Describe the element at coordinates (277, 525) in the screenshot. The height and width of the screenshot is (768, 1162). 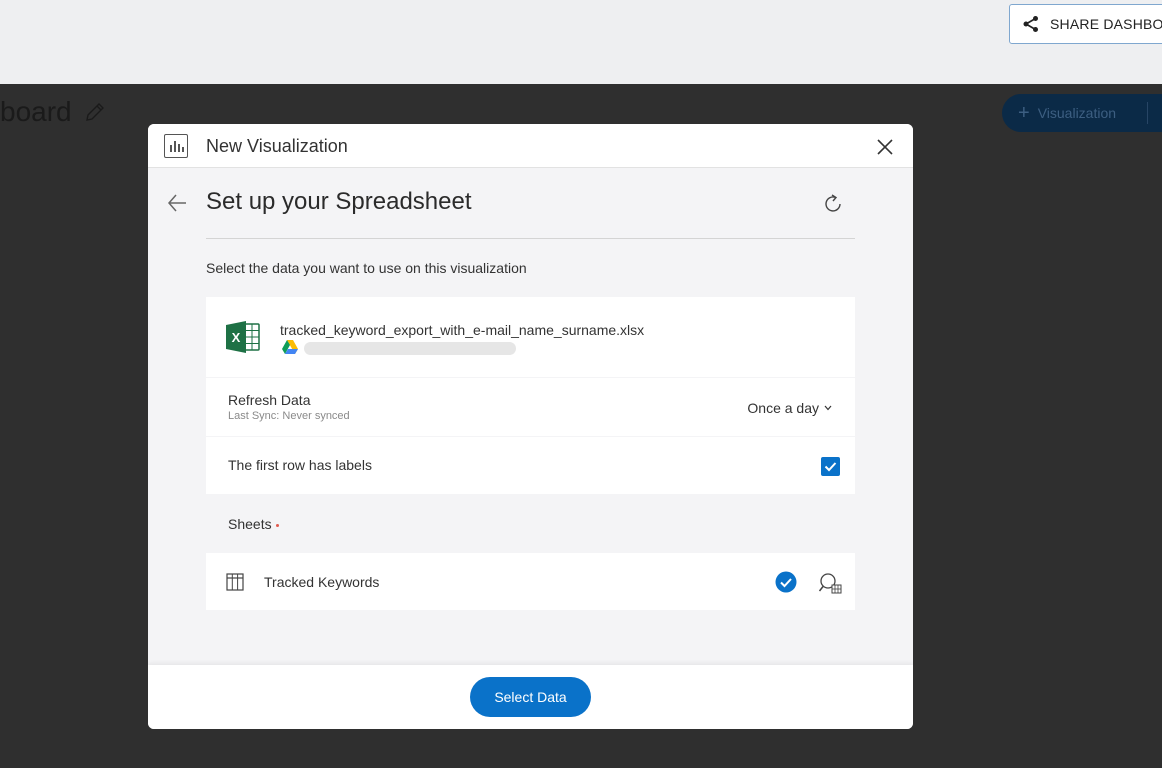
I see `required-indicator` at that location.